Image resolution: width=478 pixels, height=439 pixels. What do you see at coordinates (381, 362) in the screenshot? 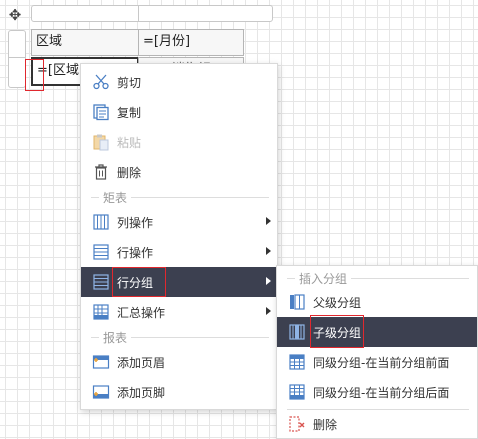
I see `submenu-item-label: 同级分组-在当前分组前面` at bounding box center [381, 362].